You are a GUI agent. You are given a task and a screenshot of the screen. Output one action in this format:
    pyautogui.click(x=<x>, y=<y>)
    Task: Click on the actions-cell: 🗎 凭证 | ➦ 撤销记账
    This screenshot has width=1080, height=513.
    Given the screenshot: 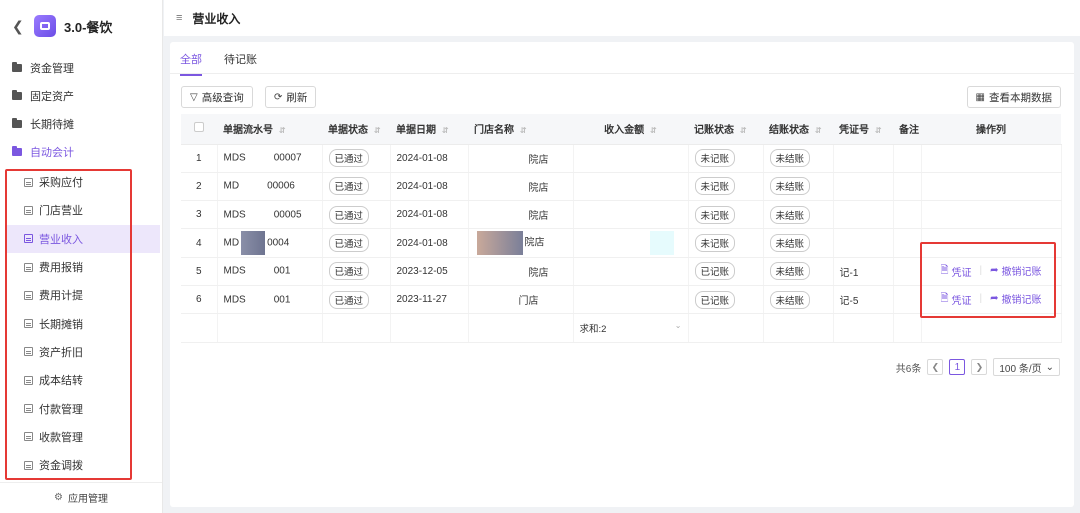 What is the action you would take?
    pyautogui.click(x=991, y=271)
    